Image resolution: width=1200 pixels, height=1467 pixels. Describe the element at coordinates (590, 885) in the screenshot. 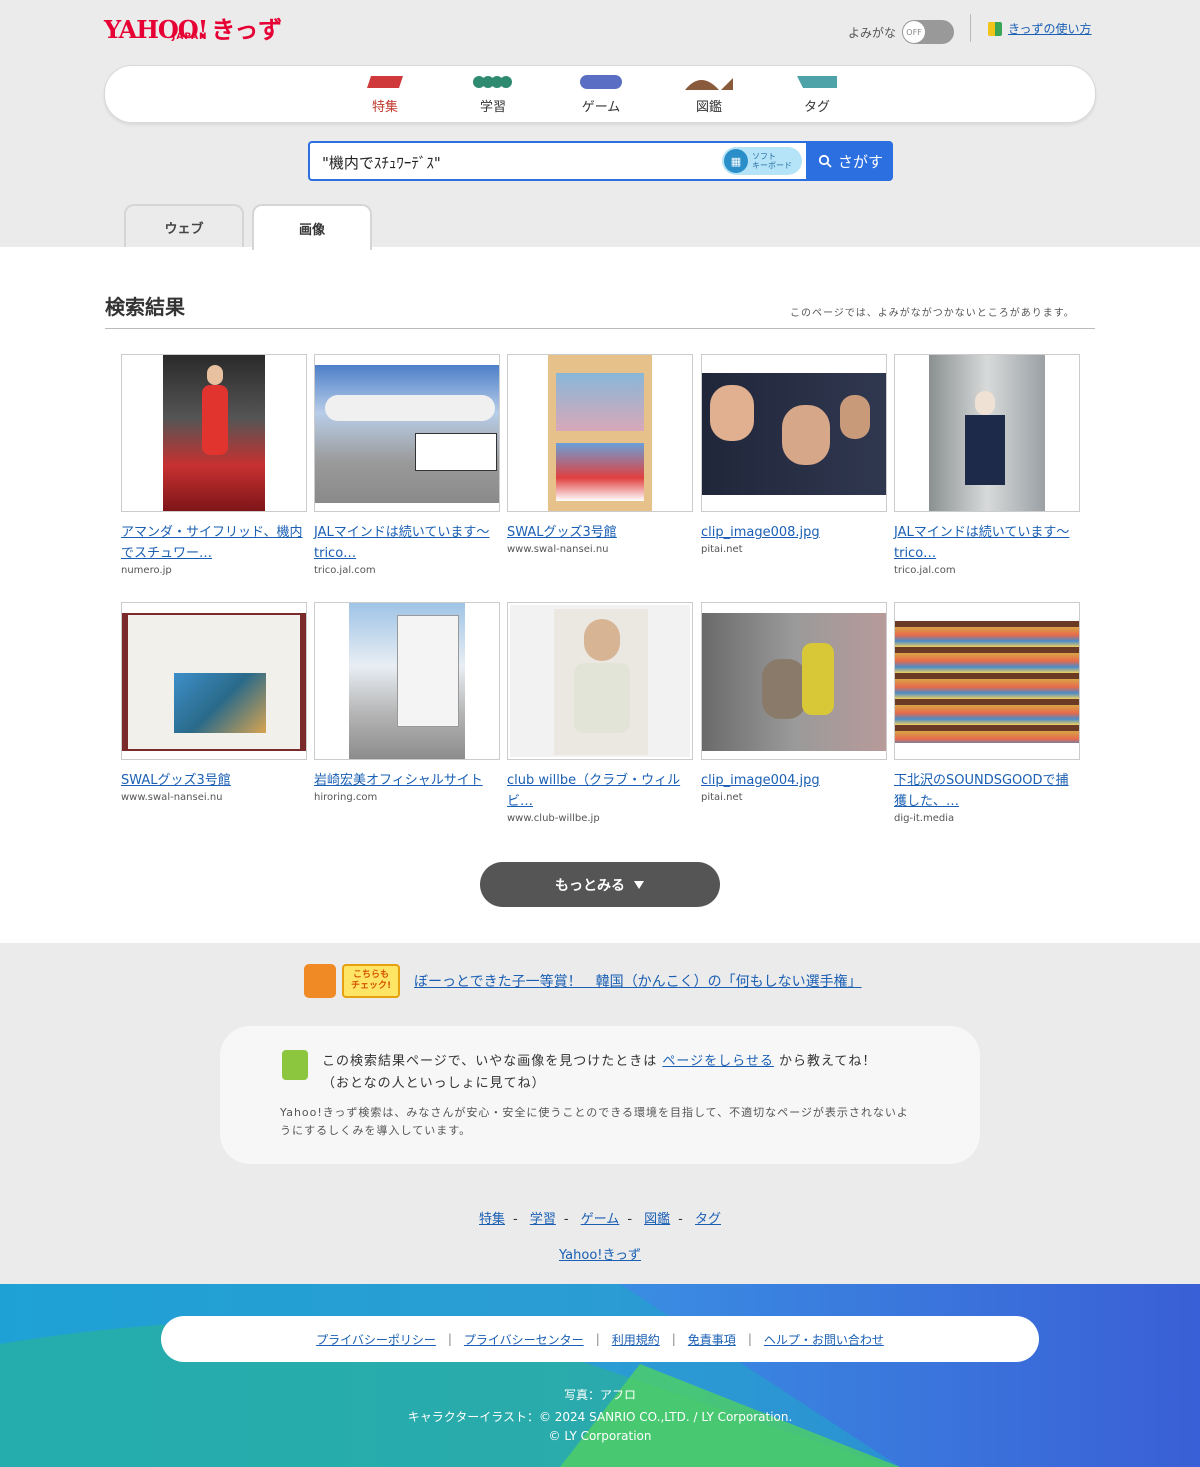

I see `more-button-label: もっとみる` at that location.